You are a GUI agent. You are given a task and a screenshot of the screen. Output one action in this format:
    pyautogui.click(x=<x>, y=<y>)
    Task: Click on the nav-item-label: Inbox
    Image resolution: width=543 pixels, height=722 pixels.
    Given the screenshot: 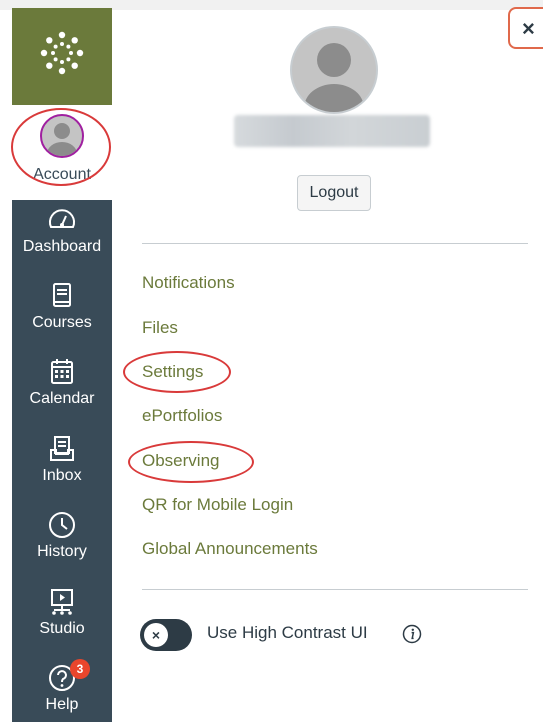 What is the action you would take?
    pyautogui.click(x=62, y=475)
    